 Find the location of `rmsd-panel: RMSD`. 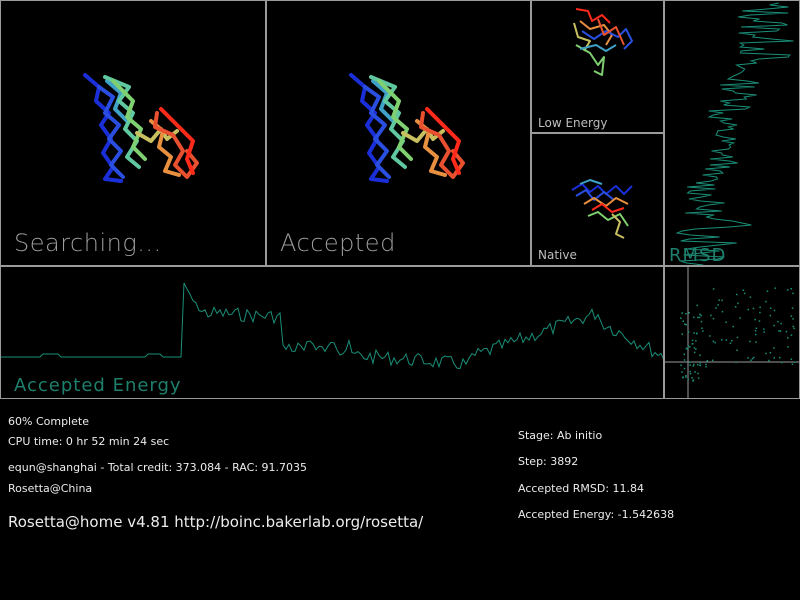

rmsd-panel: RMSD is located at coordinates (732, 133).